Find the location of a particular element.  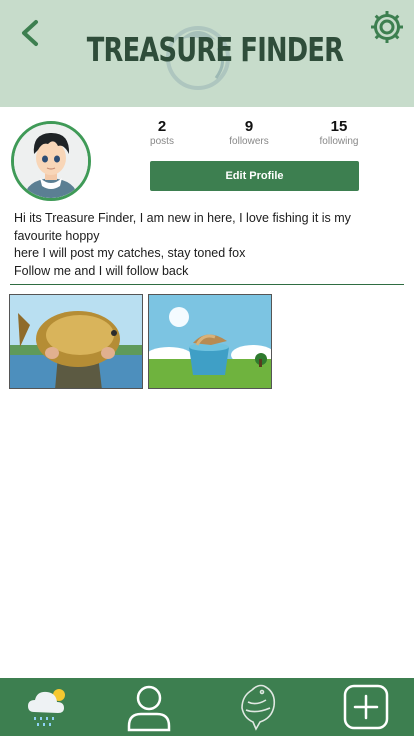

followers-label: followers is located at coordinates (249, 141).